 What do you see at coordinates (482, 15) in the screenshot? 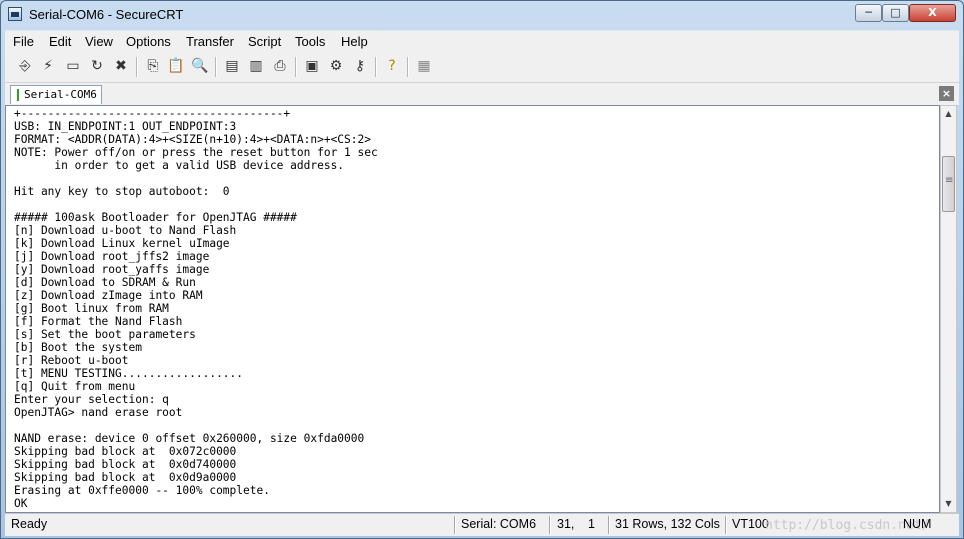
I see `title-bar: Serial-COM6 - SecureCRT ─ □ X` at bounding box center [482, 15].